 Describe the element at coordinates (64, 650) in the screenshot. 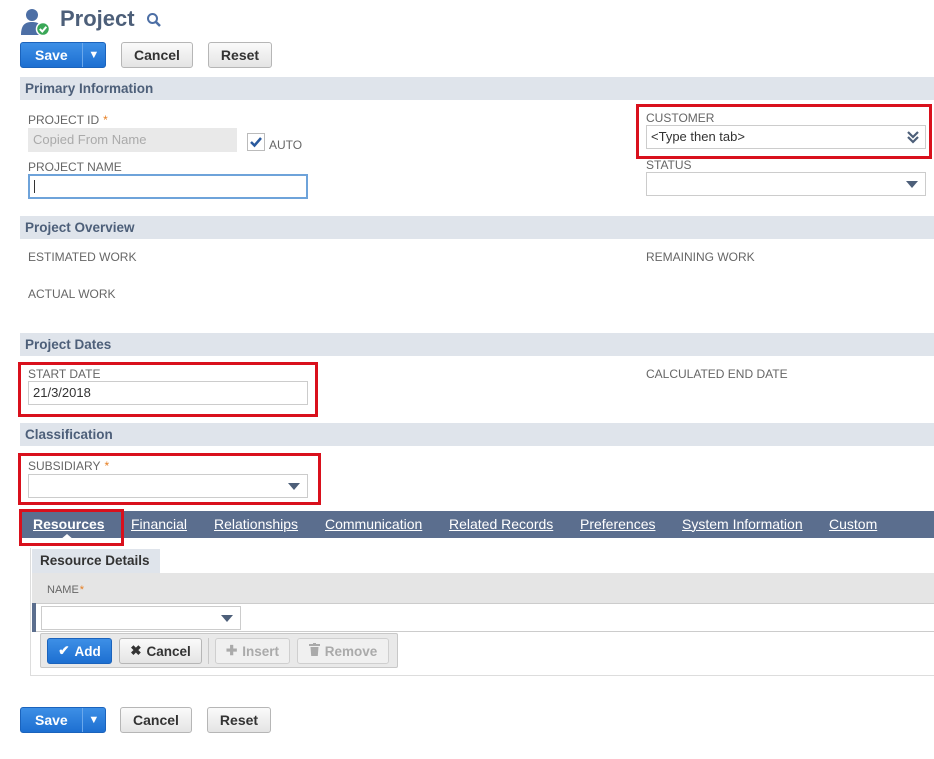

I see `check-icon: ✔` at that location.